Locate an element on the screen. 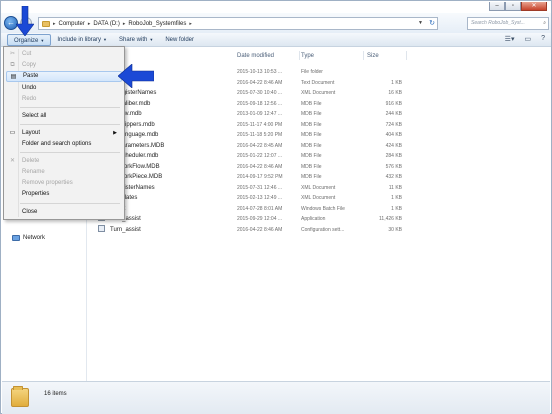  menu-item-cut: ✂ Cut is located at coordinates (64, 54).